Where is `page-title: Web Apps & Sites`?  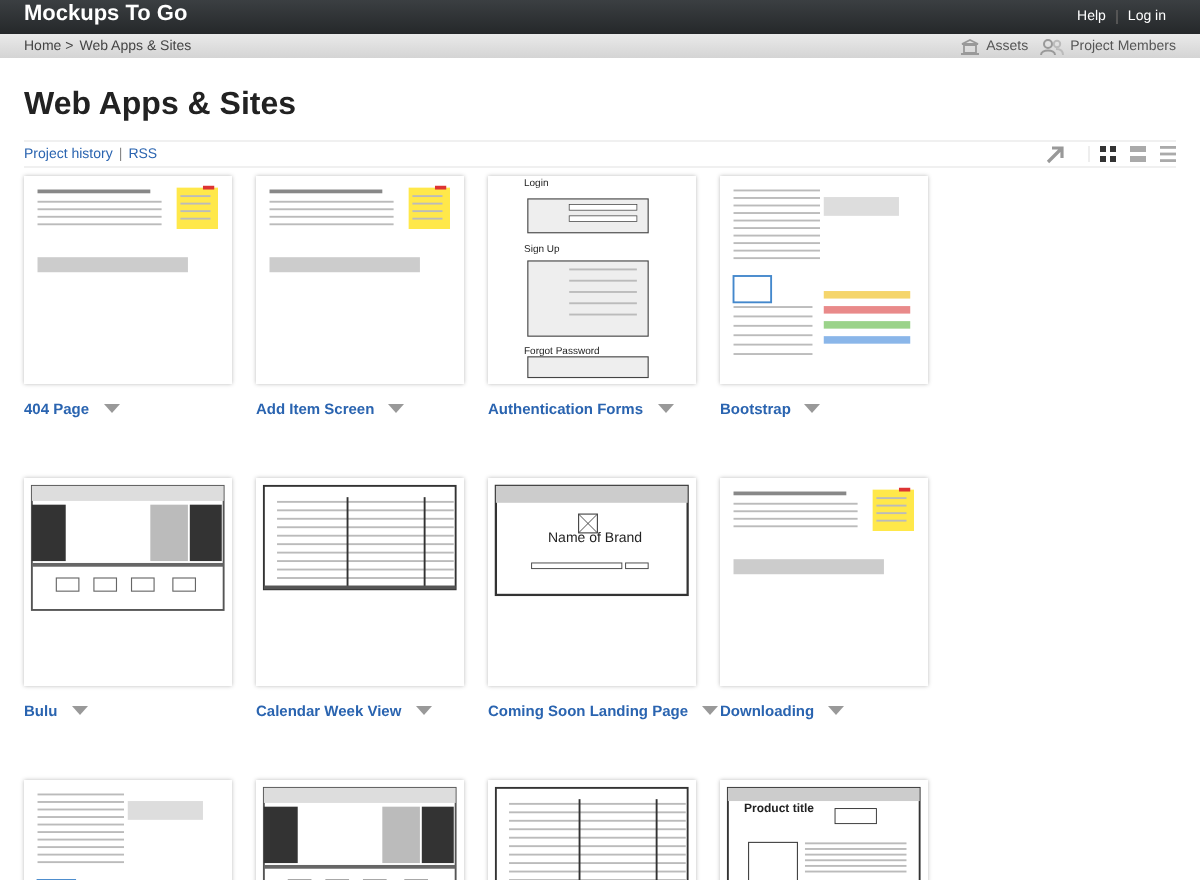 page-title: Web Apps & Sites is located at coordinates (161, 106).